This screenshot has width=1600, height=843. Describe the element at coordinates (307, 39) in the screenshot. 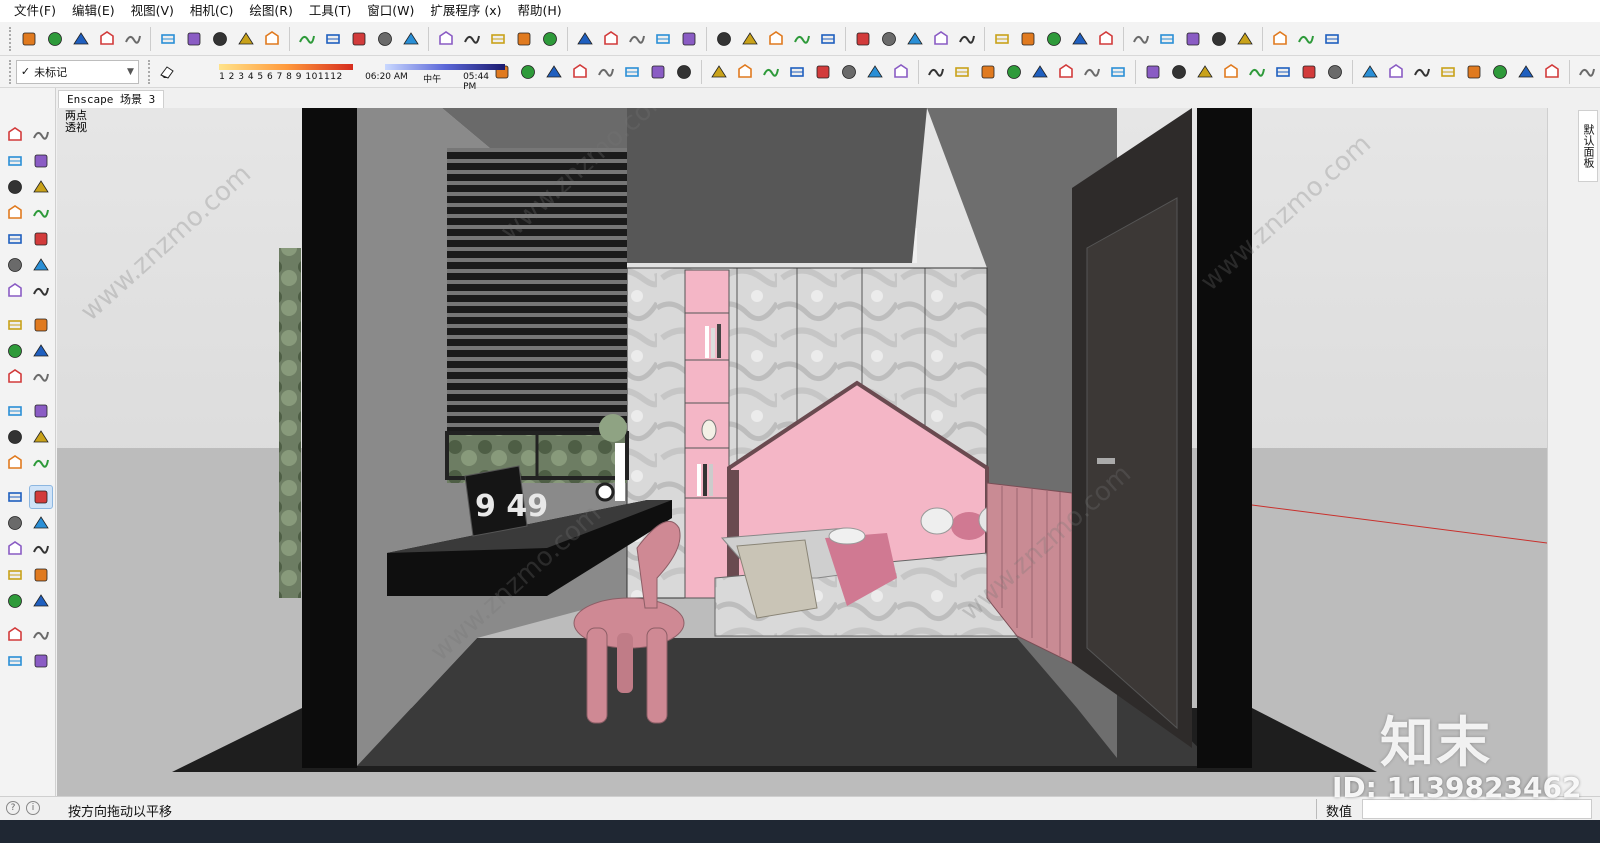

I see `info-button` at that location.